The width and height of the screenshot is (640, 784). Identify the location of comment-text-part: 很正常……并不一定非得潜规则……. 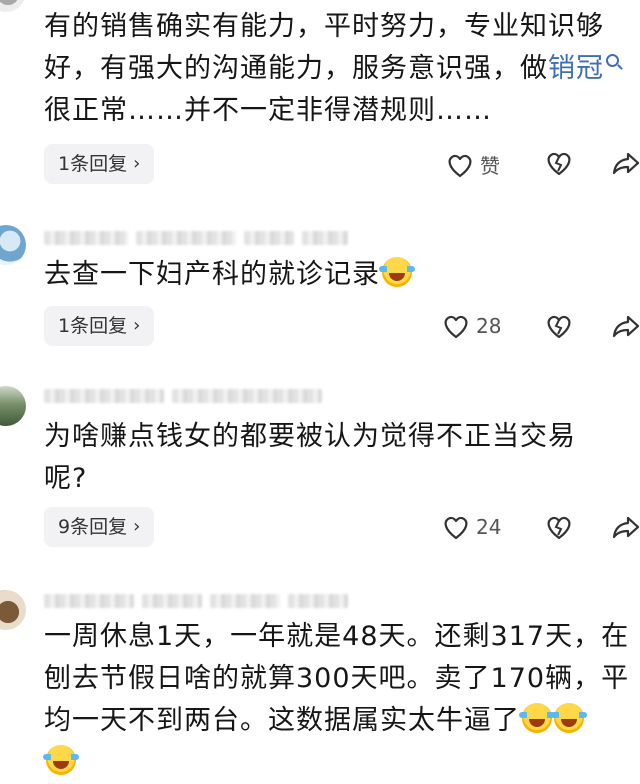
(268, 110).